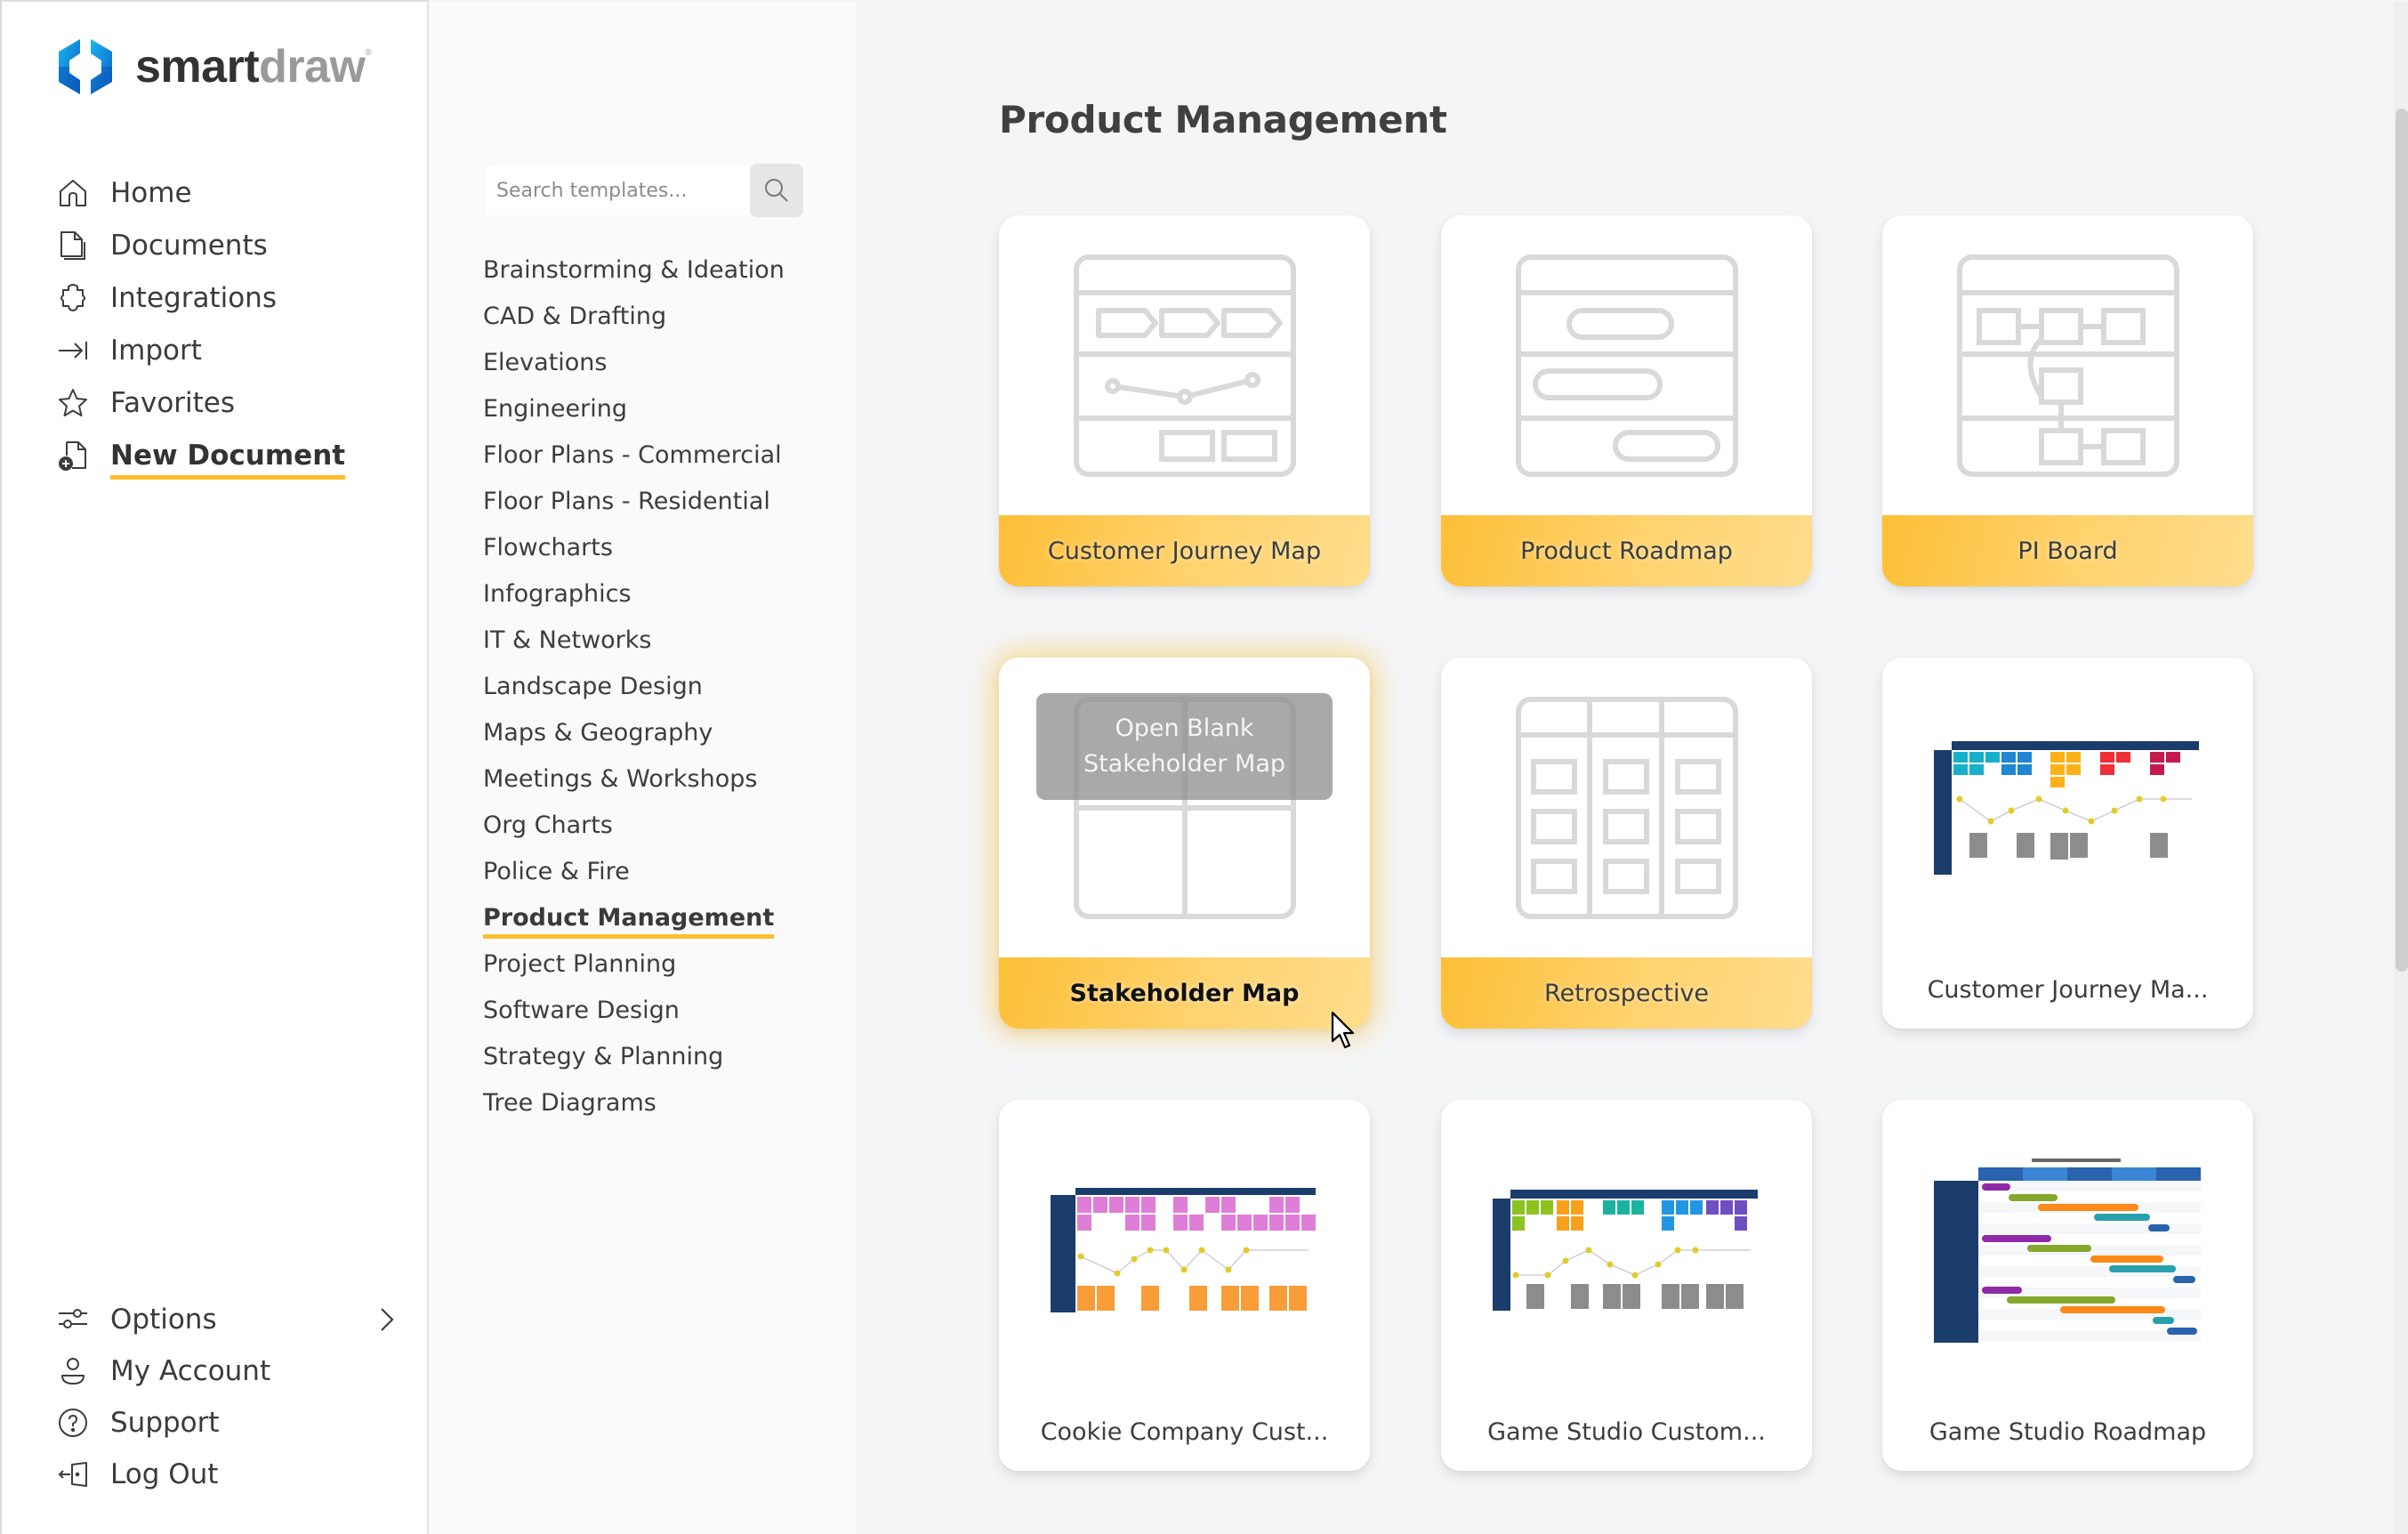 The height and width of the screenshot is (1534, 2408). What do you see at coordinates (226, 1319) in the screenshot?
I see `nav-item-options: Options` at bounding box center [226, 1319].